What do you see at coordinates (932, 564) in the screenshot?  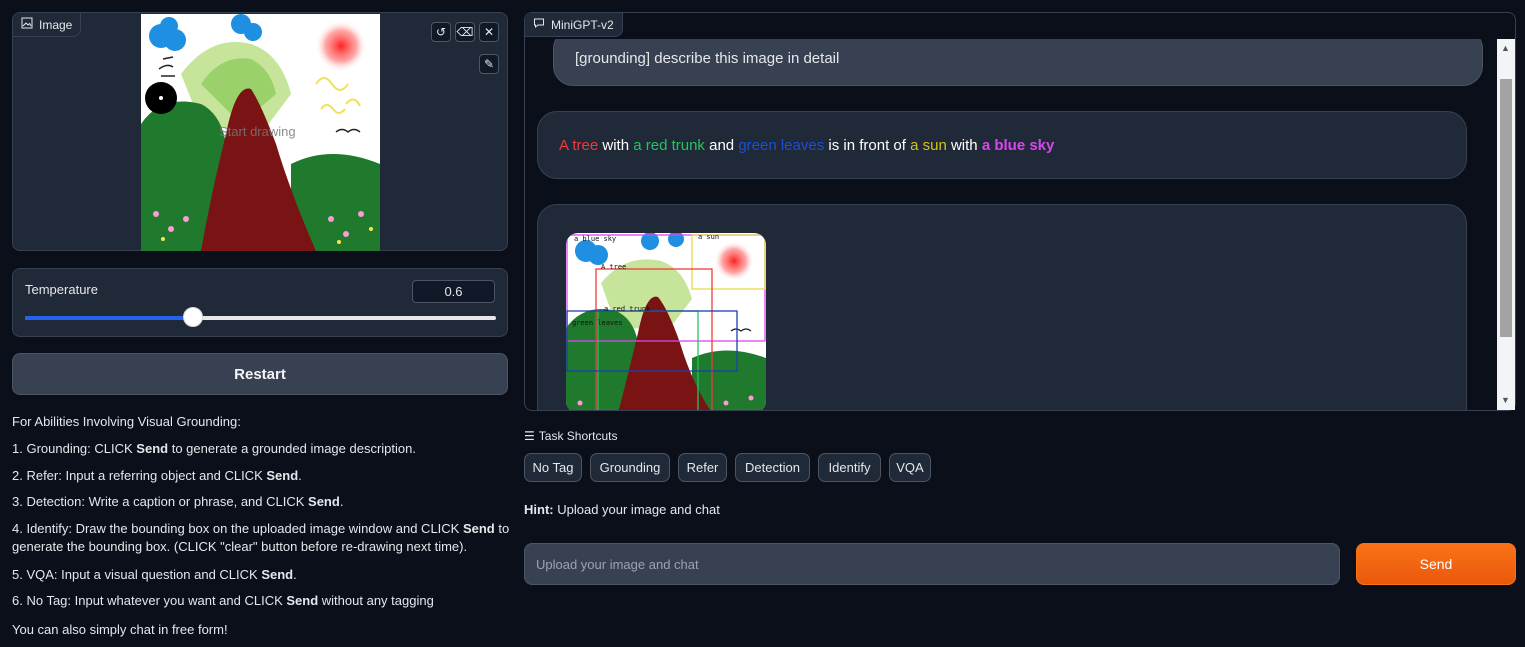 I see `chat-input` at bounding box center [932, 564].